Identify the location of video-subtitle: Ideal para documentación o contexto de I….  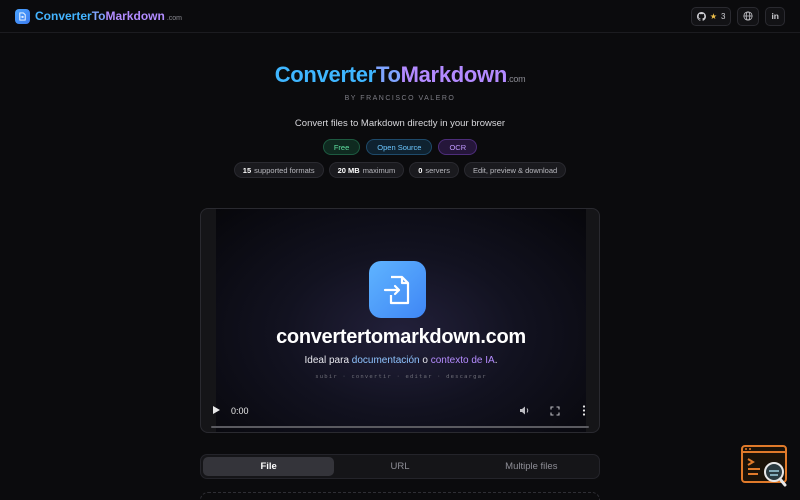
(401, 360).